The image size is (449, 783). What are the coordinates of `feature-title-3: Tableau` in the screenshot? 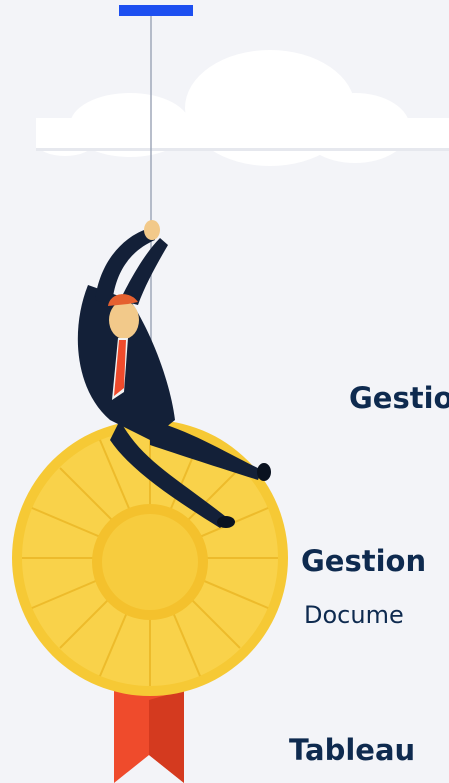 It's located at (352, 750).